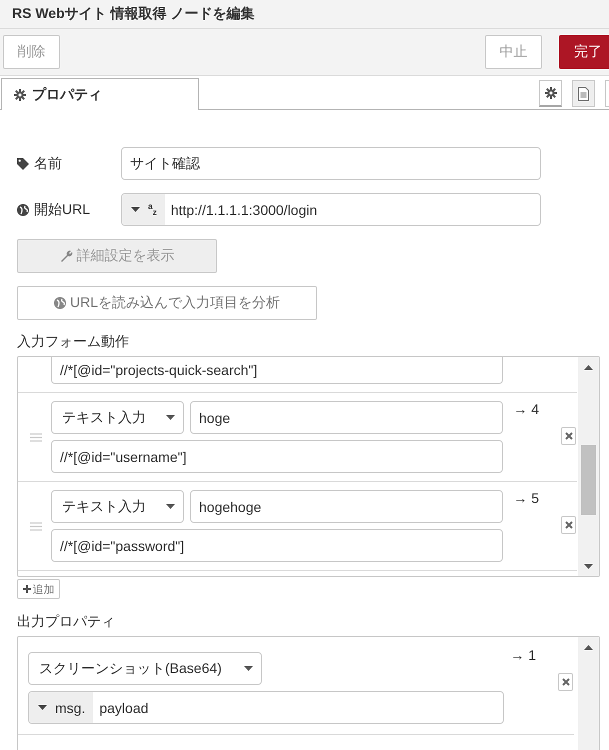  What do you see at coordinates (167, 303) in the screenshot?
I see `analyze-url-button: URLを読み込んで入力項目を分析` at bounding box center [167, 303].